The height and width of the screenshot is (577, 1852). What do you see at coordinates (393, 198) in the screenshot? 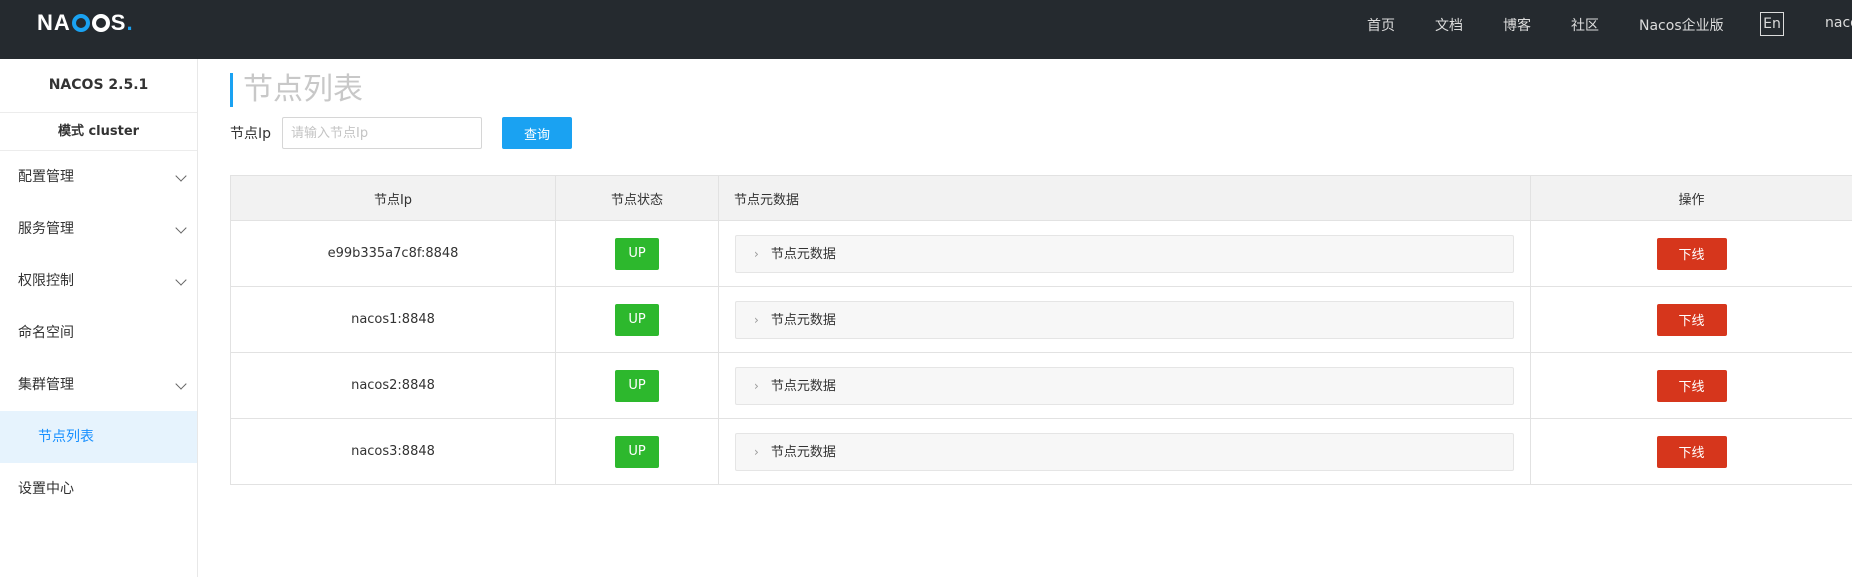
I see `column-header-node-ip: 节点Ip` at bounding box center [393, 198].